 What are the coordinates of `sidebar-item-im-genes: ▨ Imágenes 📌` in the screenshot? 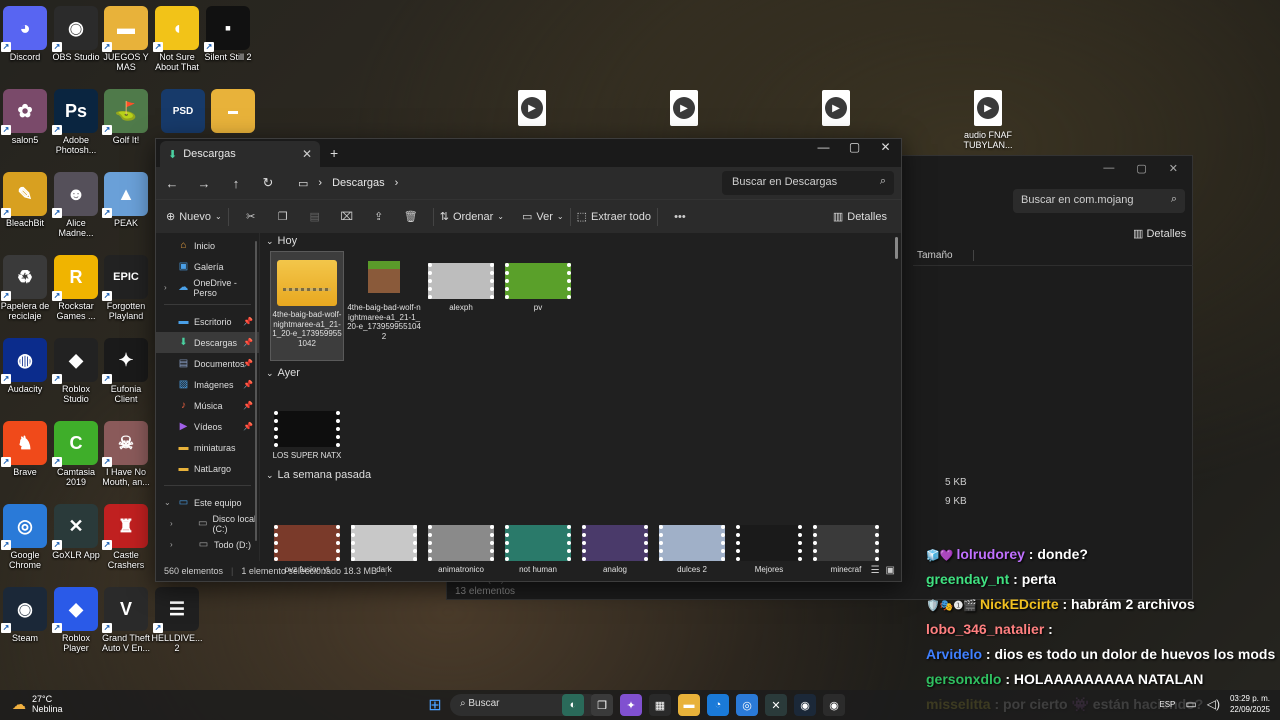 It's located at (207, 384).